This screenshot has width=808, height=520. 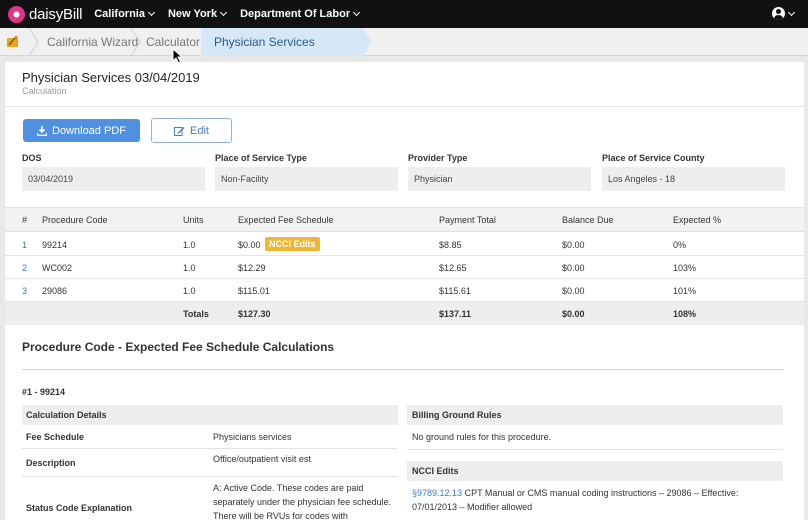 What do you see at coordinates (262, 459) in the screenshot?
I see `detail-value: Office/outpatient visit est` at bounding box center [262, 459].